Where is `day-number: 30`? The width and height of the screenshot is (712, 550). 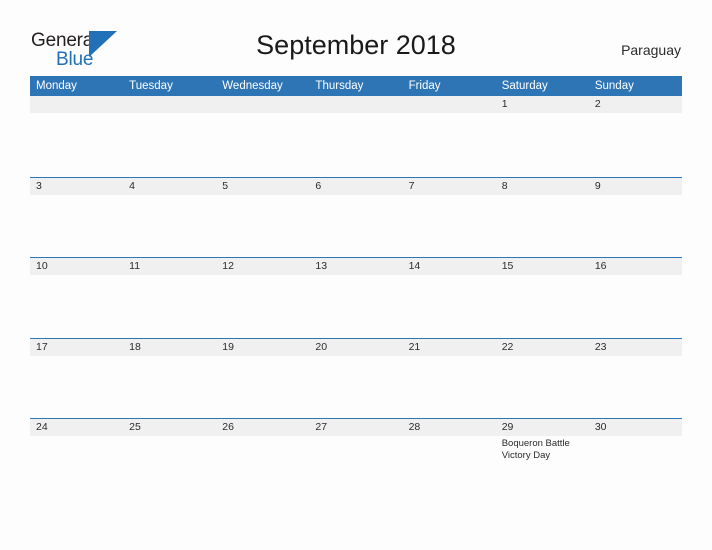
day-number: 30 is located at coordinates (635, 427).